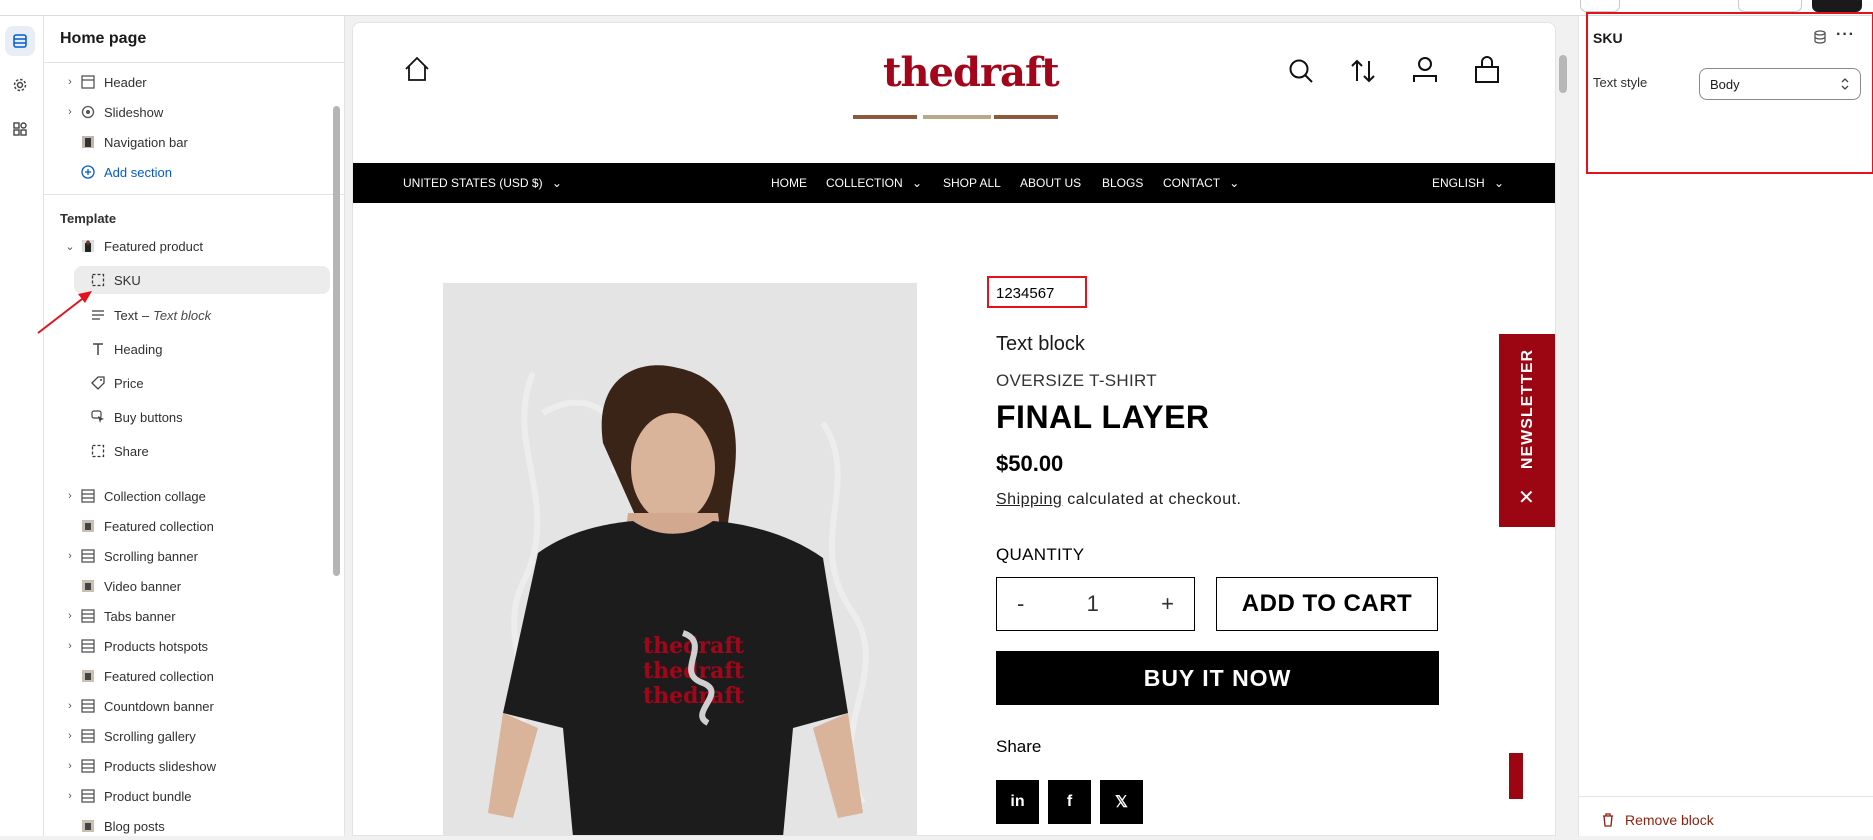 Image resolution: width=1873 pixels, height=840 pixels. What do you see at coordinates (62, 314) in the screenshot?
I see `annotation-arrow-sidebar` at bounding box center [62, 314].